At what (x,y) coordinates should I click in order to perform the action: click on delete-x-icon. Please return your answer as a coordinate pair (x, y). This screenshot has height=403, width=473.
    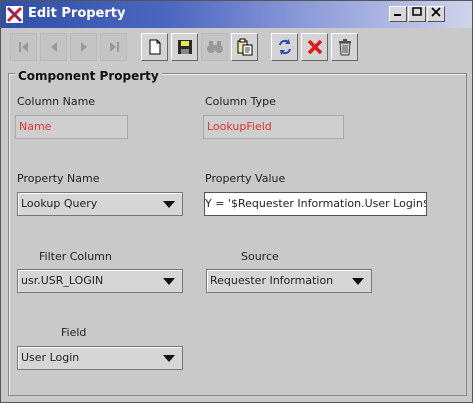
    Looking at the image, I should click on (314, 47).